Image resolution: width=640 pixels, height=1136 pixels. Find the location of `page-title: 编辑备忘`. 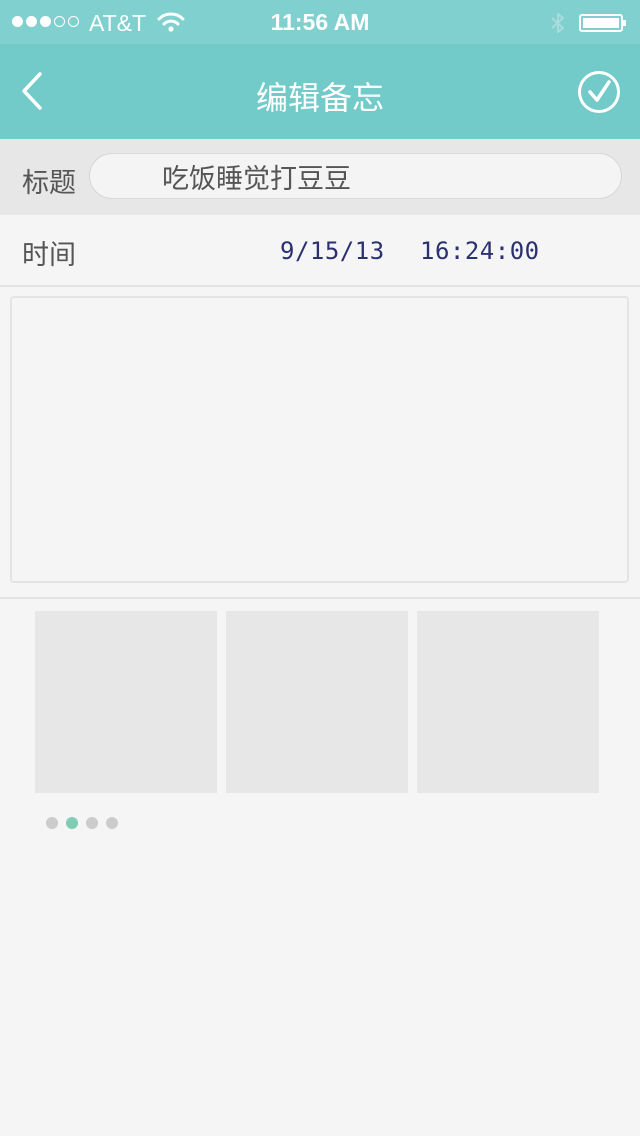

page-title: 编辑备忘 is located at coordinates (319, 98).